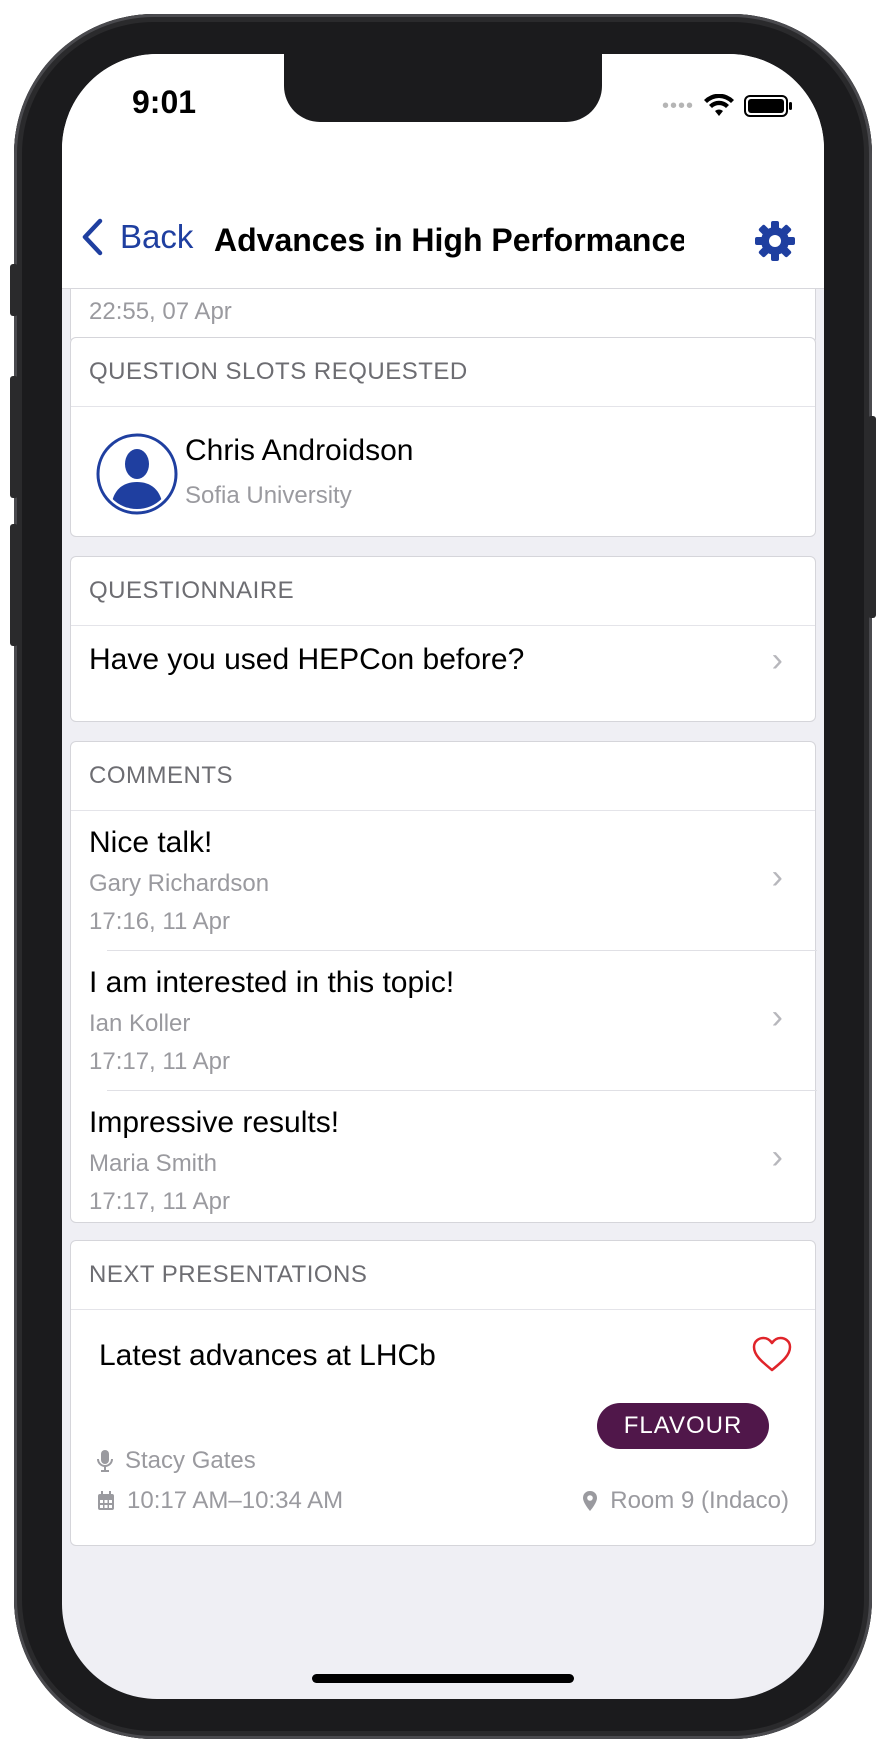 The height and width of the screenshot is (1753, 886). What do you see at coordinates (719, 105) in the screenshot?
I see `wifi-icon` at bounding box center [719, 105].